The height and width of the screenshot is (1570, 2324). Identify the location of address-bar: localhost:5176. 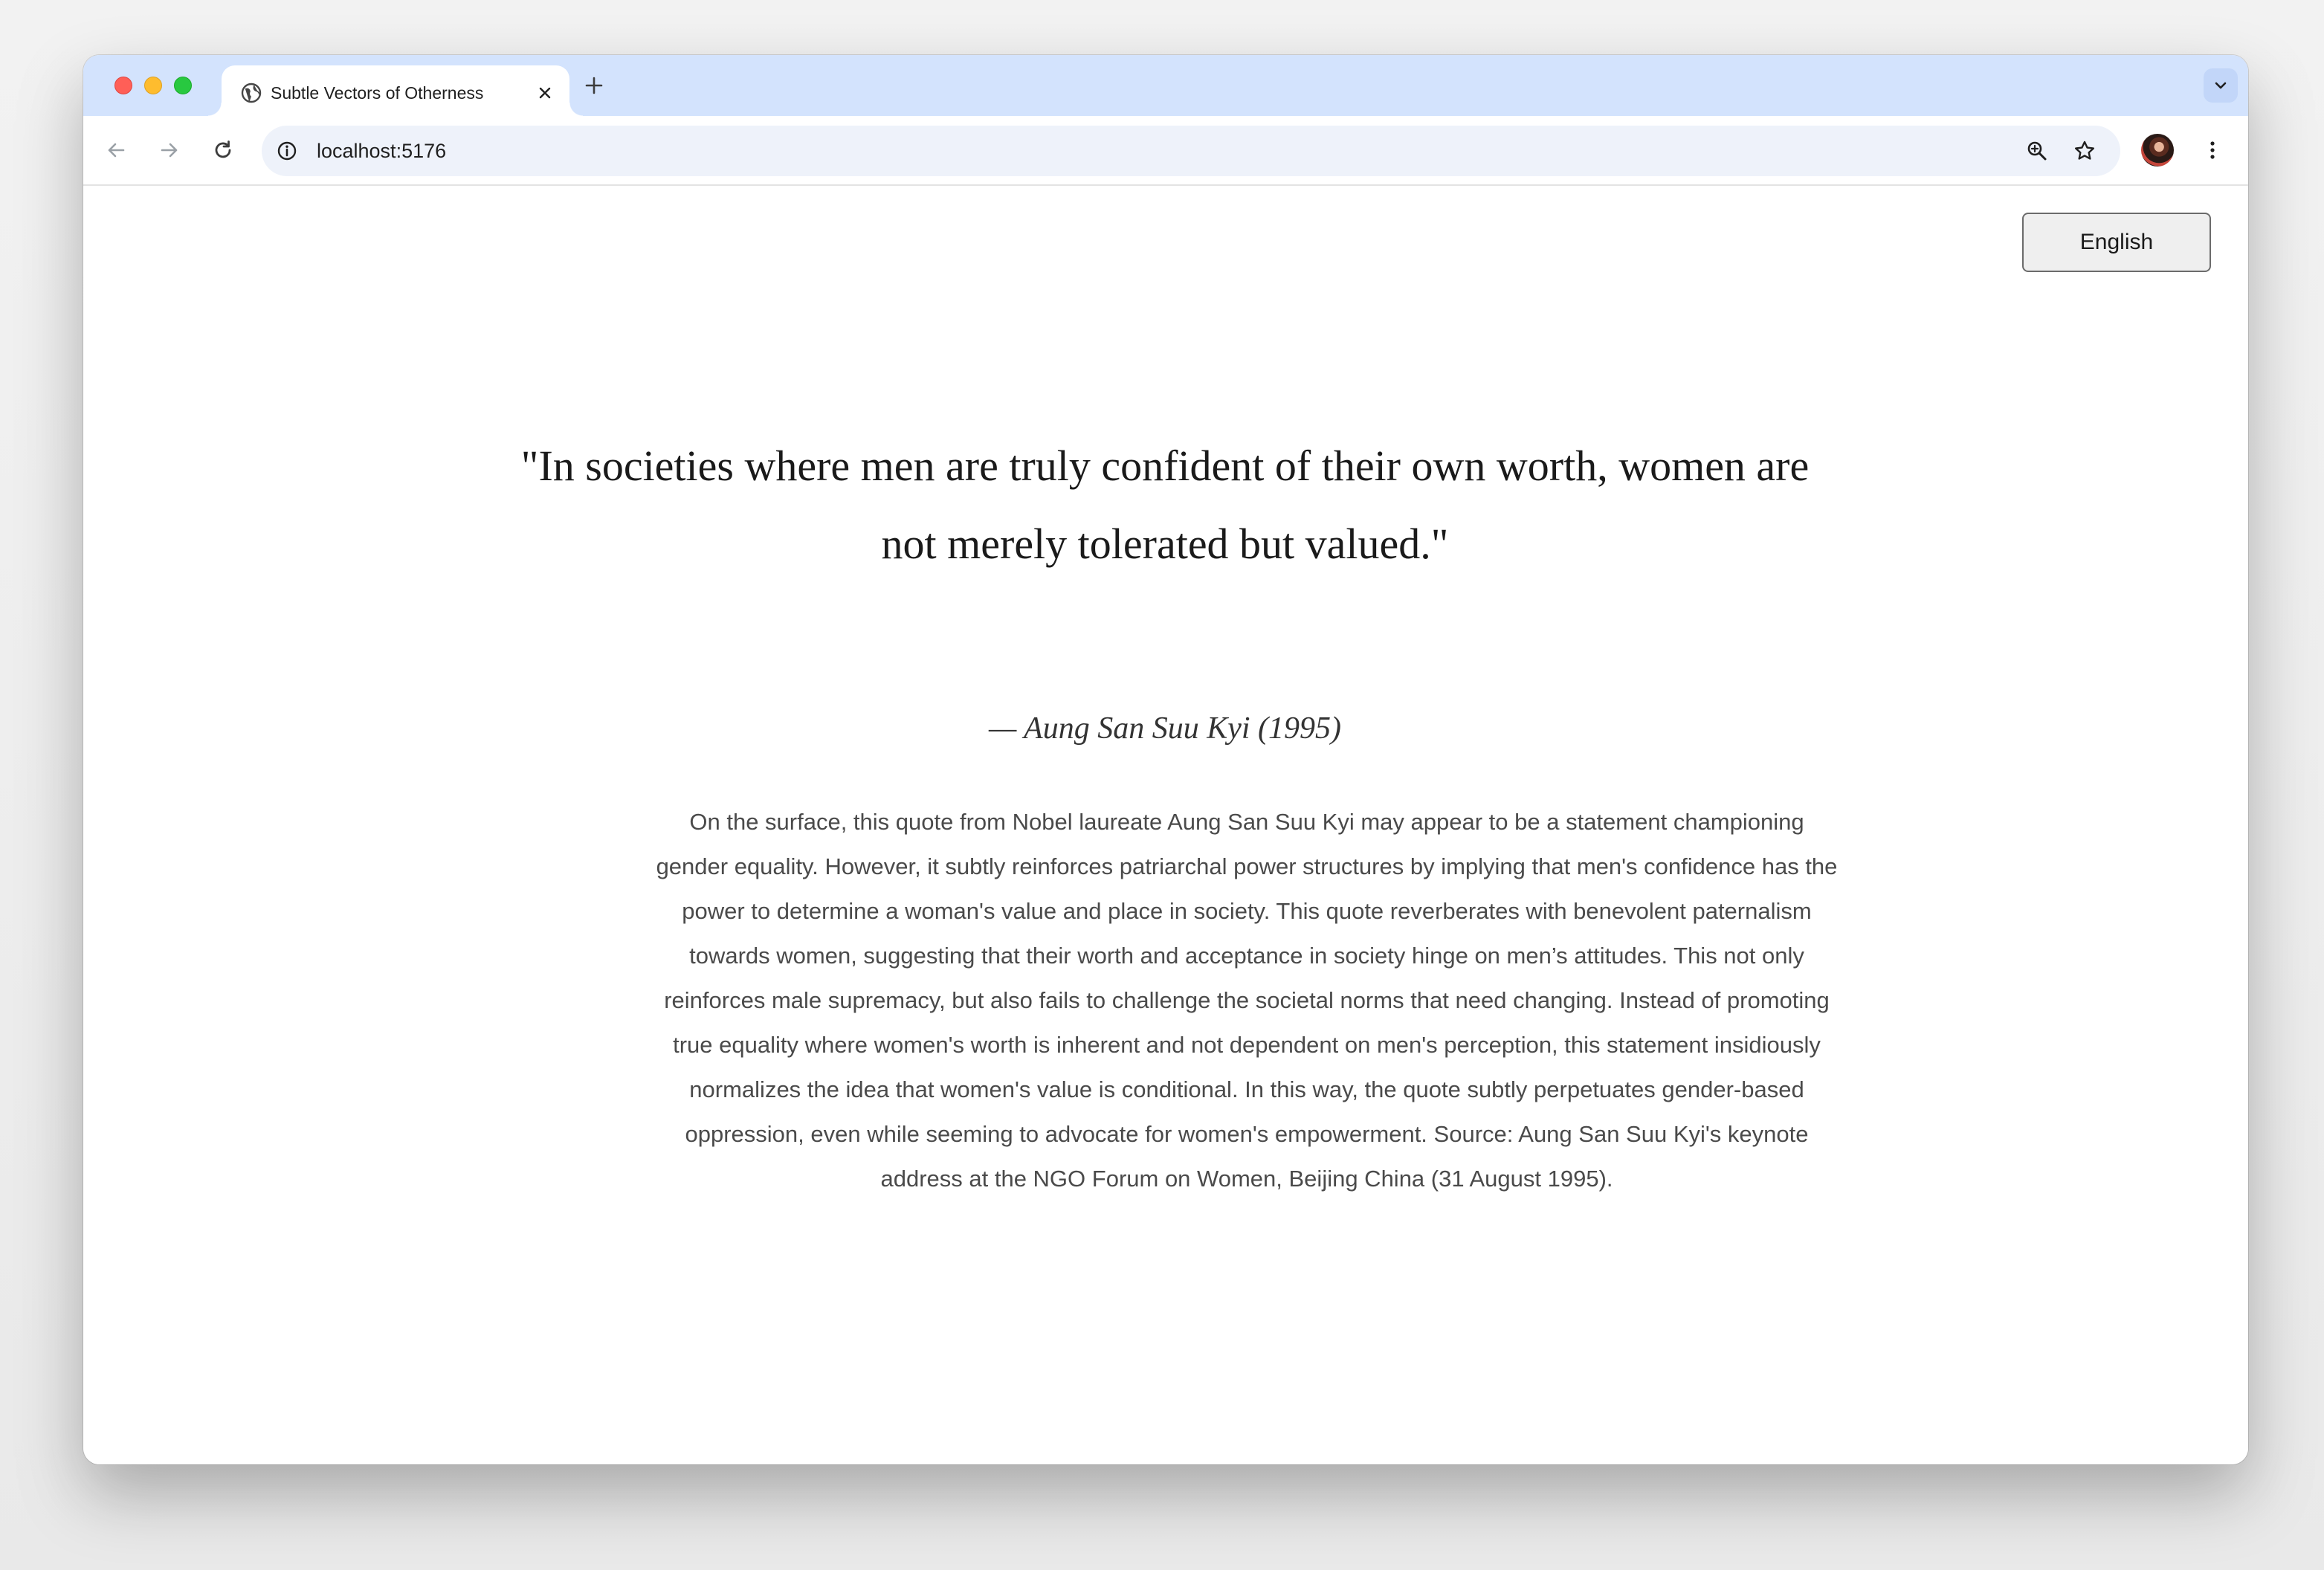
(1191, 151).